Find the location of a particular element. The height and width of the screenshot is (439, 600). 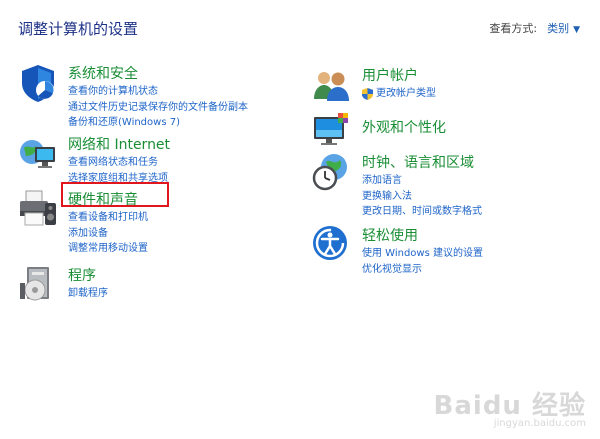

link-file-history: 通过文件历史记录保存你的文件备份副本 is located at coordinates (158, 108).